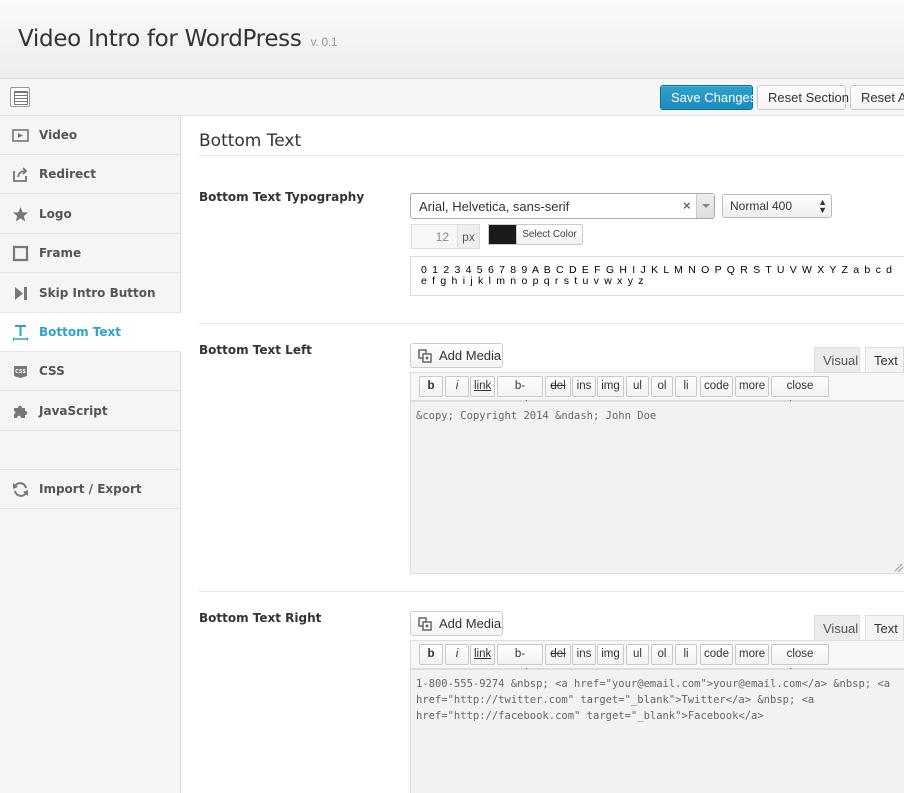  What do you see at coordinates (687, 205) in the screenshot?
I see `clear-icon: ×` at bounding box center [687, 205].